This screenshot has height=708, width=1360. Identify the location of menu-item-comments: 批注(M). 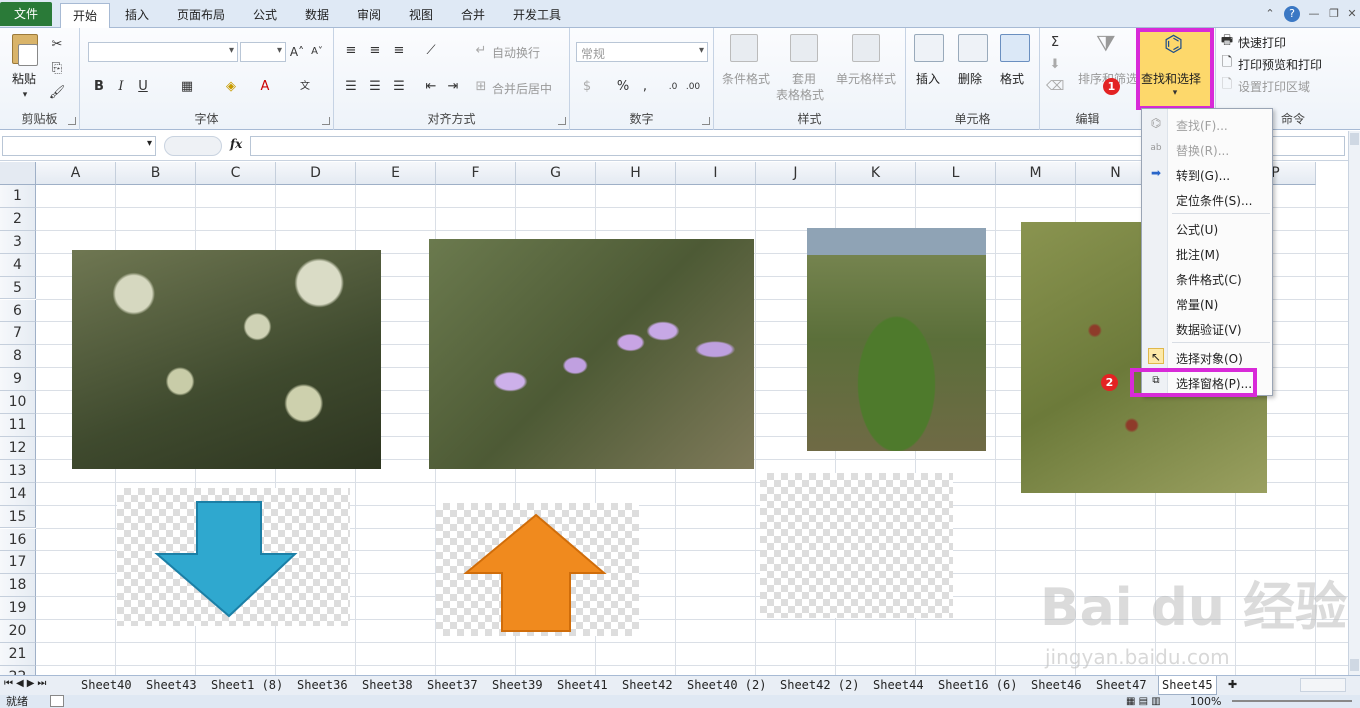
(1198, 254).